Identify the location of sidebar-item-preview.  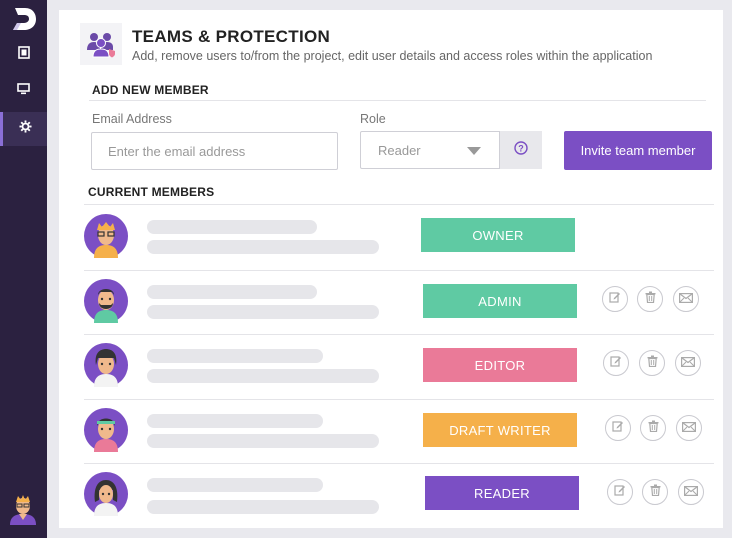
(23, 91).